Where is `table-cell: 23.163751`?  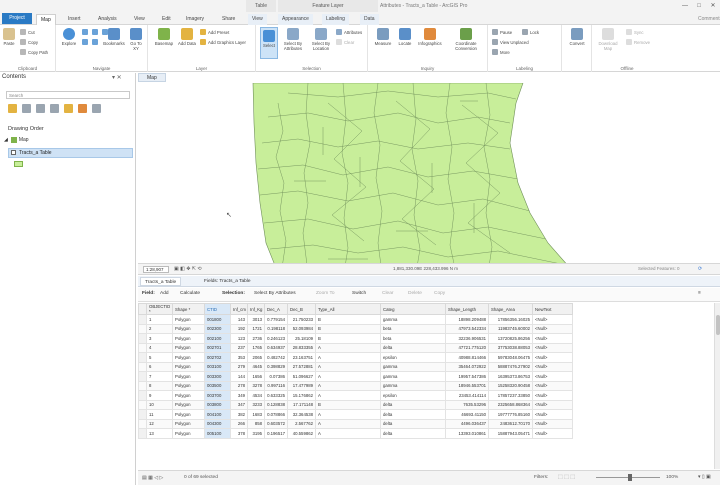 table-cell: 23.163751 is located at coordinates (301, 357).